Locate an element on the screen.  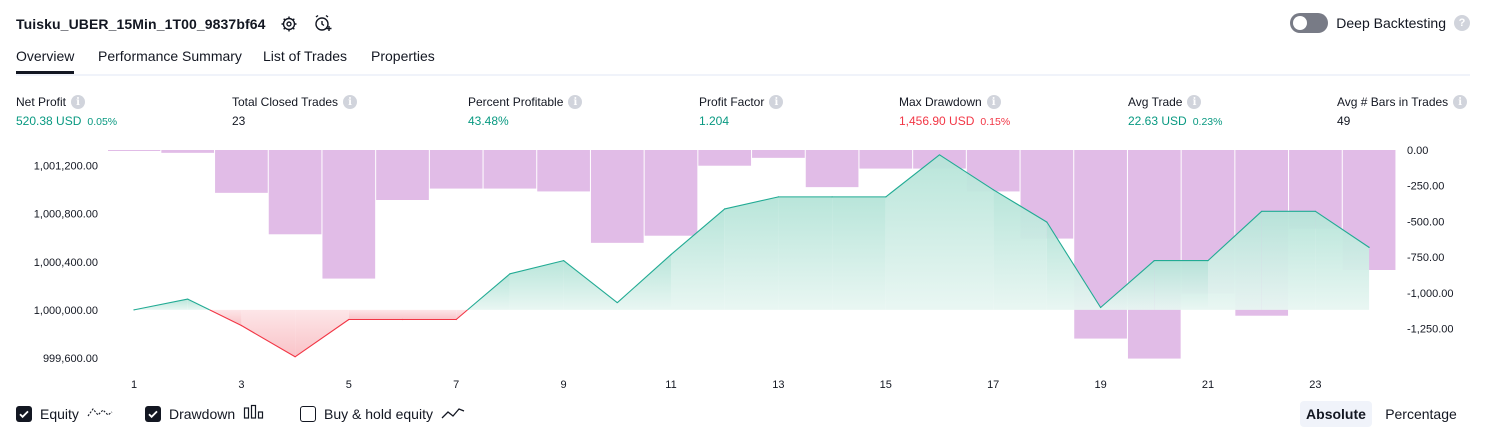
metric-value: 520.38 USD is located at coordinates (49, 121).